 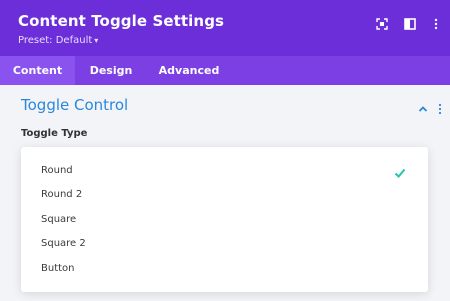 I want to click on section-more-icon, so click(x=440, y=107).